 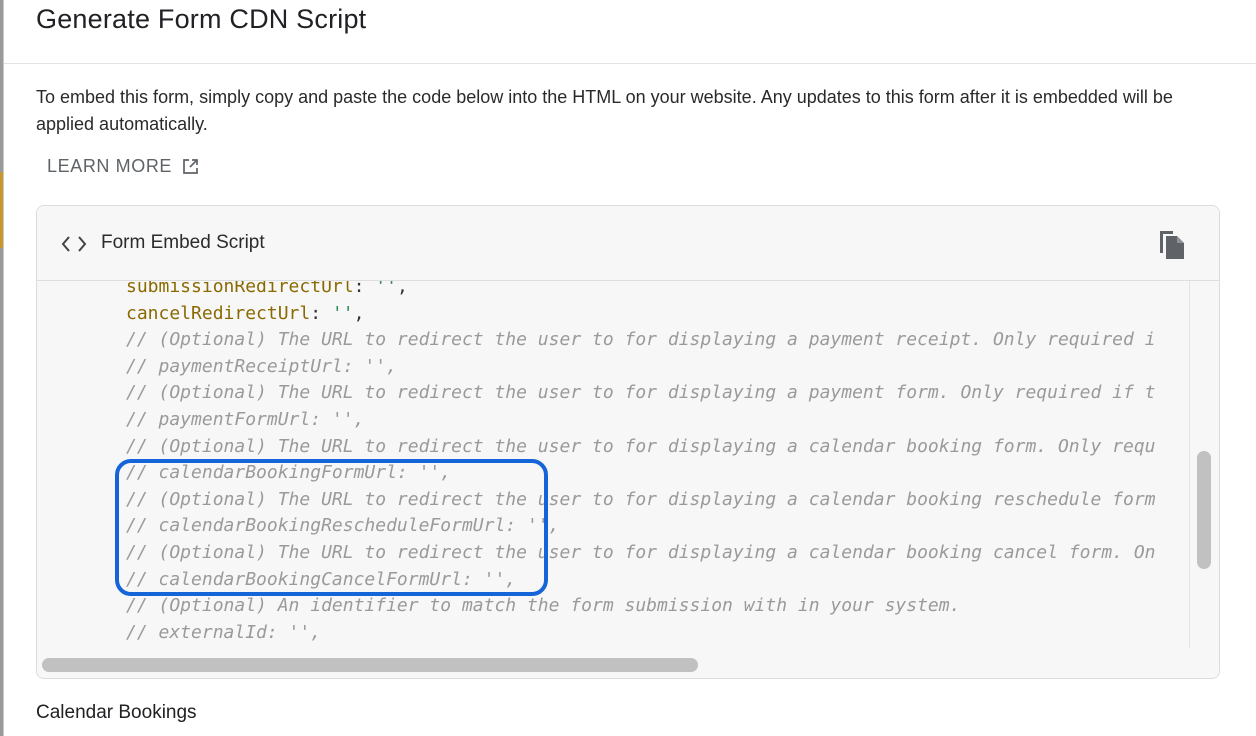 I want to click on code-line: // paymentReceiptUrl: '',, so click(x=261, y=367).